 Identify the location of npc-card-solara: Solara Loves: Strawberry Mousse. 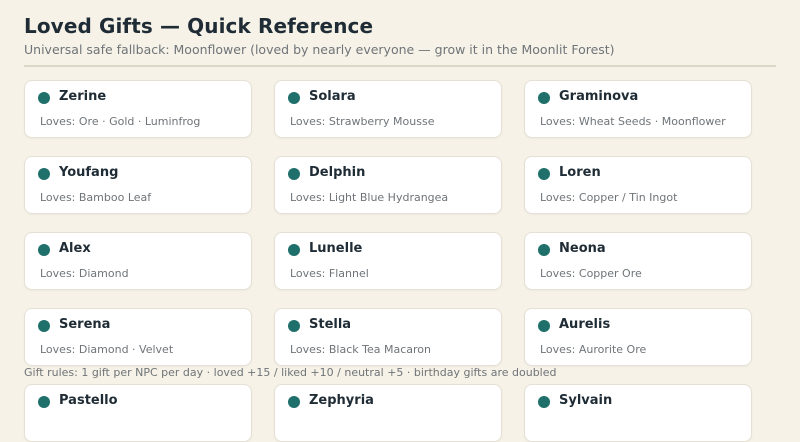
(388, 109).